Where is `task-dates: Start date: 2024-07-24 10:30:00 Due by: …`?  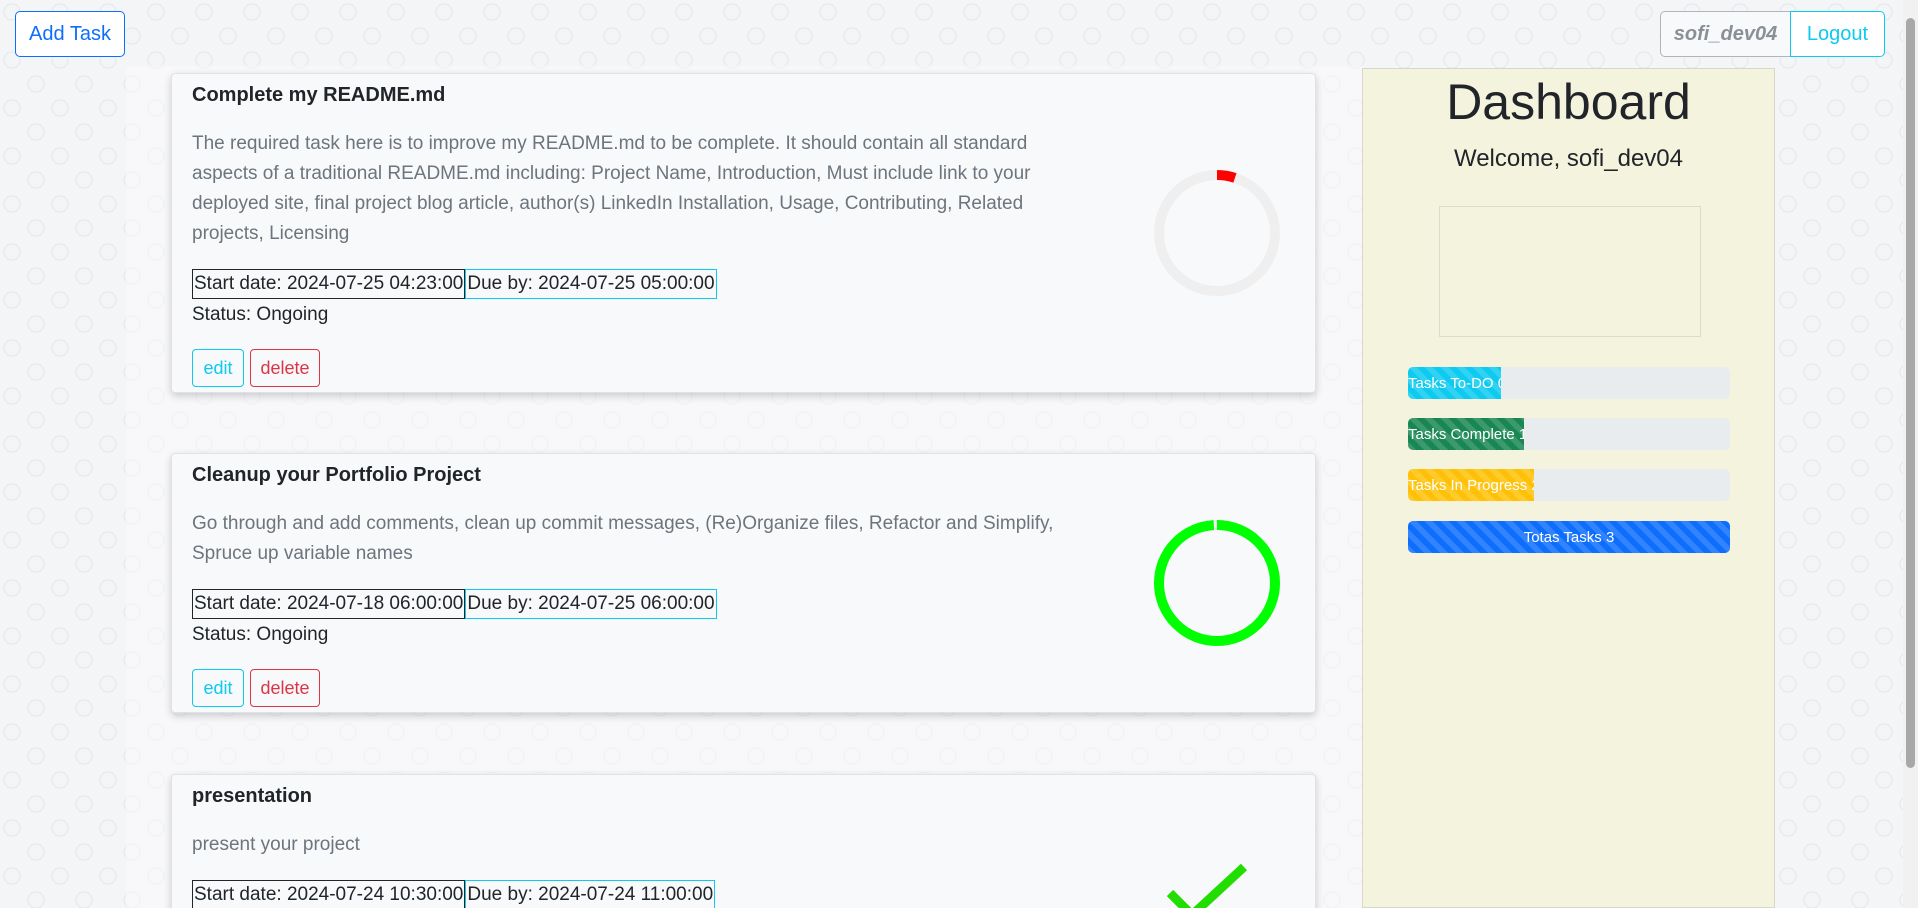
task-dates: Start date: 2024-07-24 10:30:00 Due by: … is located at coordinates (454, 894).